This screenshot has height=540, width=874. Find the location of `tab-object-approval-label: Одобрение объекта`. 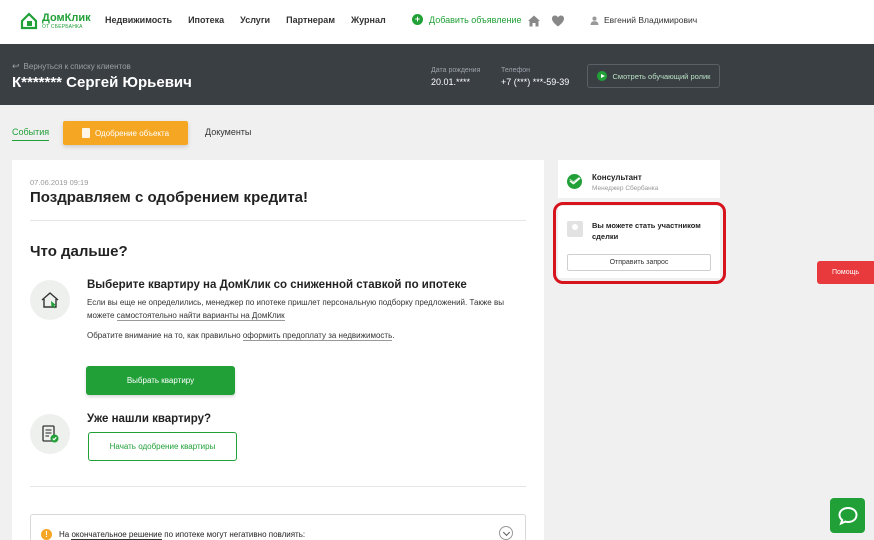

tab-object-approval-label: Одобрение объекта is located at coordinates (132, 133).